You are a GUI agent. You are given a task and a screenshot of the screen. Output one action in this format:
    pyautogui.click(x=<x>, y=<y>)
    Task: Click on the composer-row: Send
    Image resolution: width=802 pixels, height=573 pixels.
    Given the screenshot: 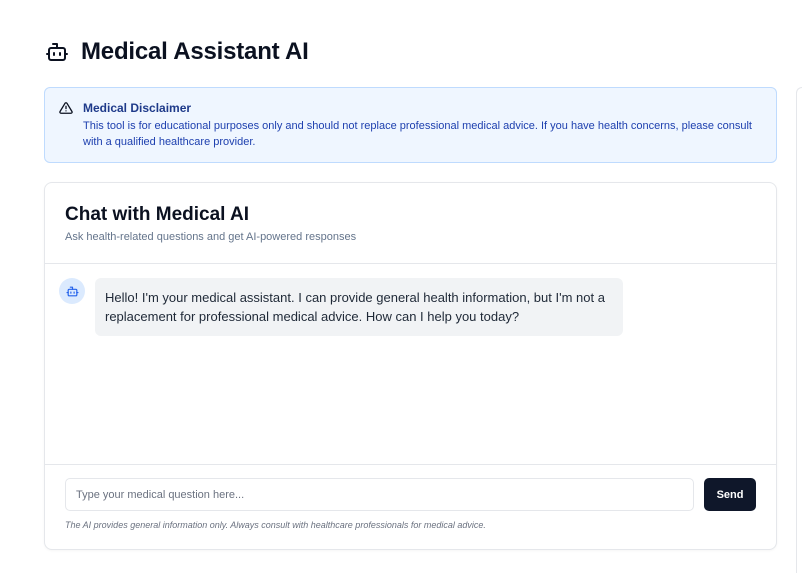 What is the action you would take?
    pyautogui.click(x=410, y=494)
    